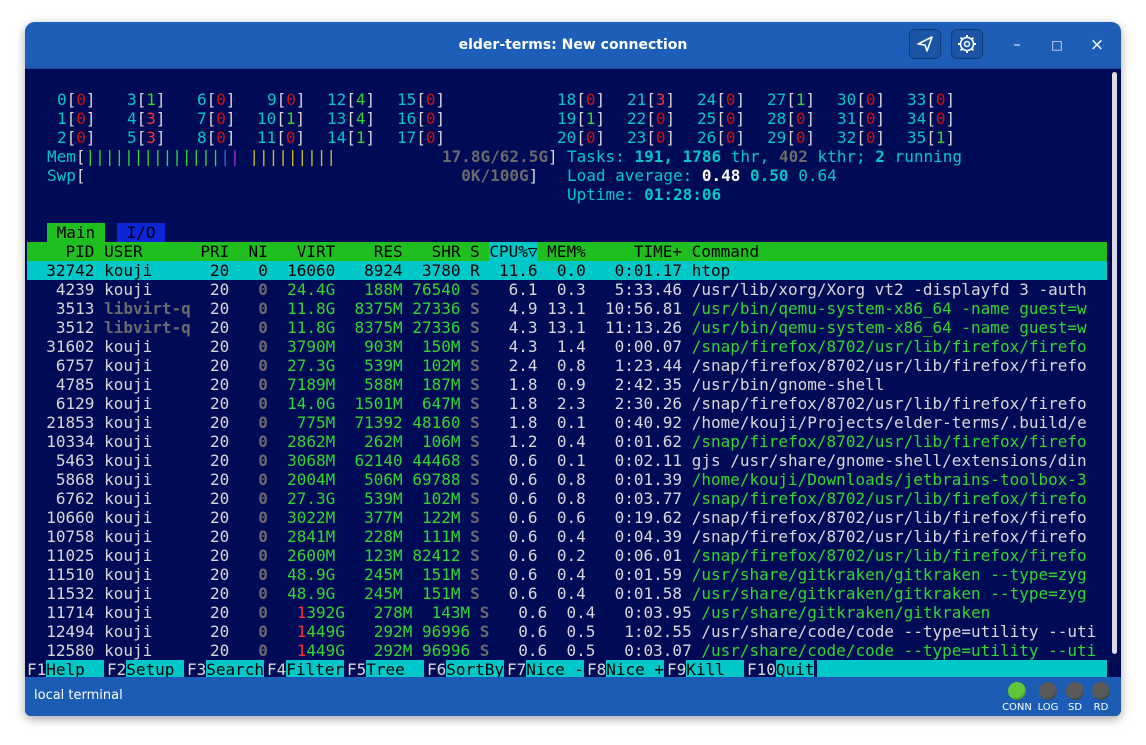 This screenshot has height=745, width=1146. What do you see at coordinates (651, 137) in the screenshot?
I see `cpu-meter: 23[0]` at bounding box center [651, 137].